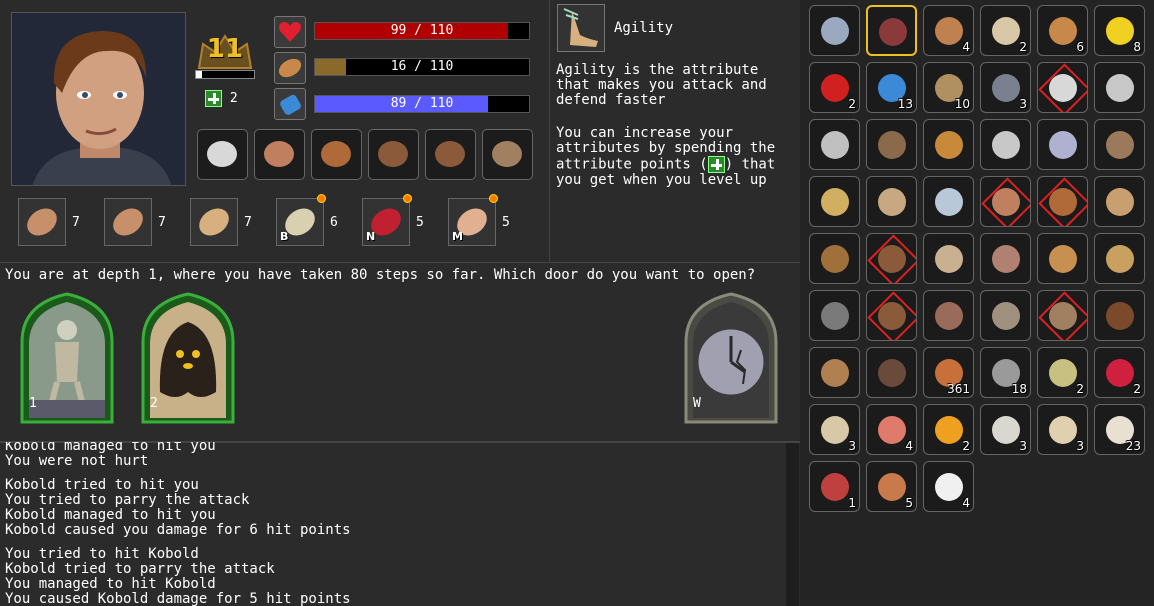 This screenshot has height=606, width=1154. What do you see at coordinates (948, 372) in the screenshot?
I see `coin-icon: 361` at bounding box center [948, 372].